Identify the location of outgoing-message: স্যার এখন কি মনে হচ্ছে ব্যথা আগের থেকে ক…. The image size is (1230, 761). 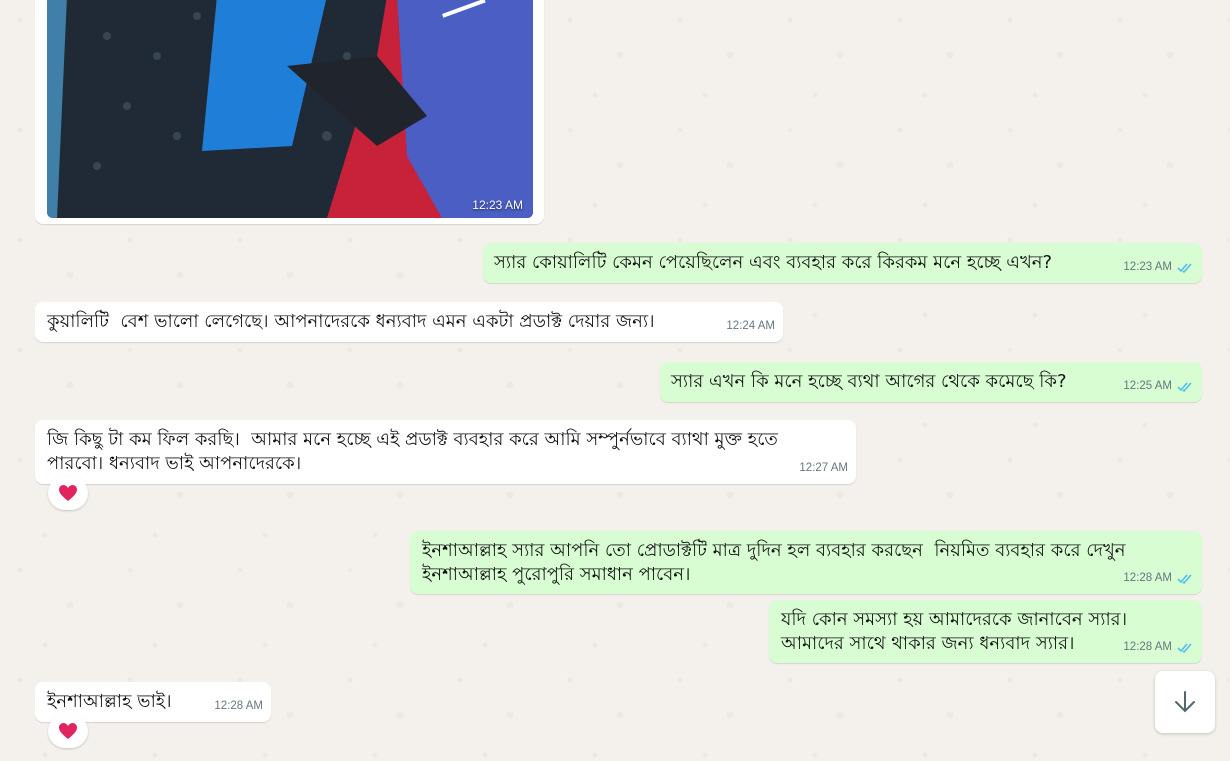
(931, 382).